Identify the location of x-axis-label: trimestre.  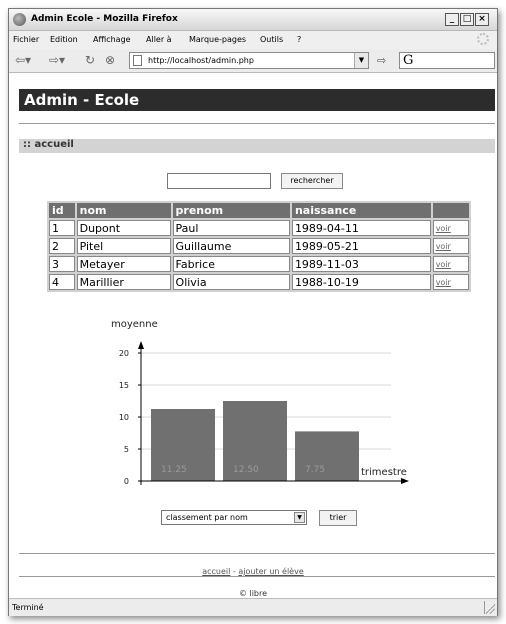
(384, 472).